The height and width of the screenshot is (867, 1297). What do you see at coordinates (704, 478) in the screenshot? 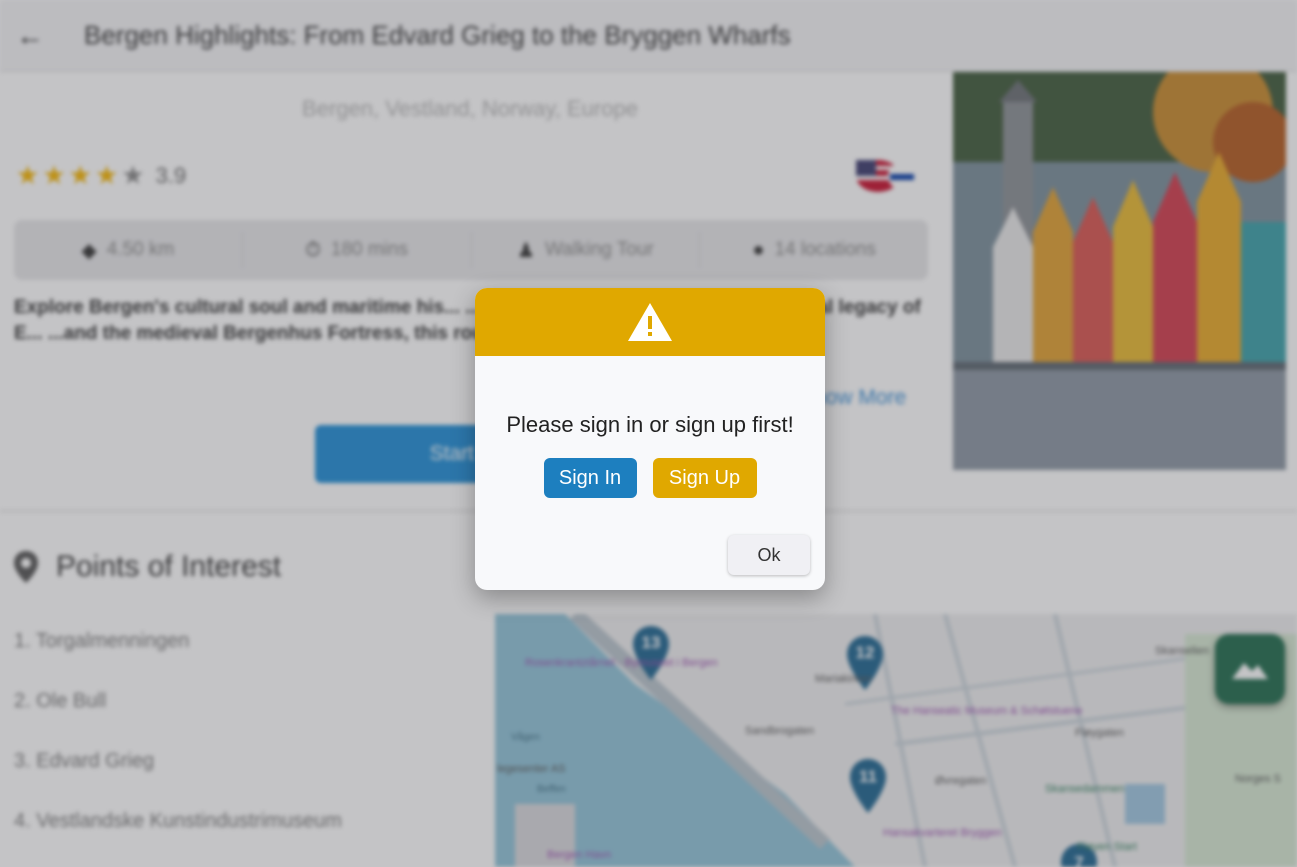
I see `sign-up-button: Sign Up` at bounding box center [704, 478].